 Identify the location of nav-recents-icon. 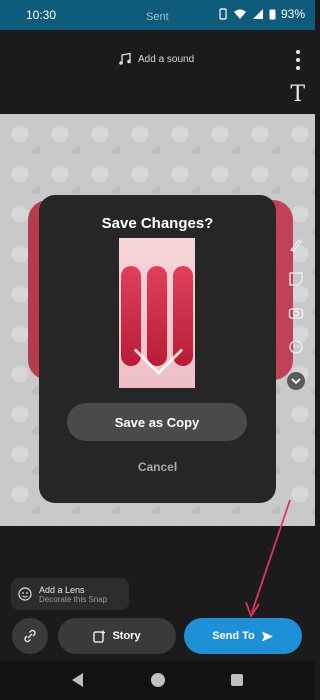
(237, 680).